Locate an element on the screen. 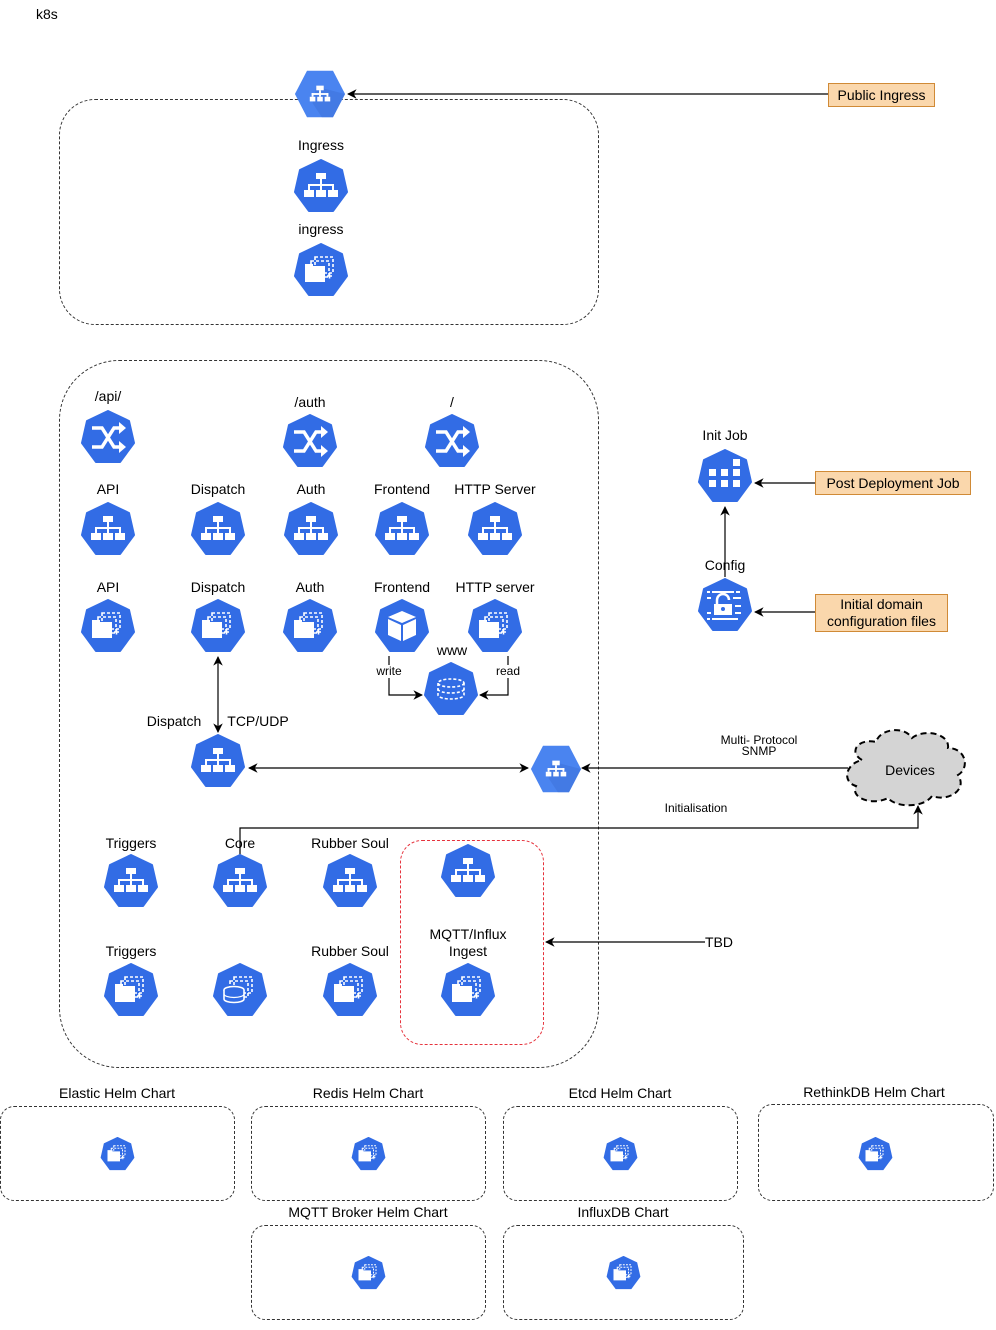 The image size is (996, 1330). deployment-label: HTTP server is located at coordinates (495, 587).